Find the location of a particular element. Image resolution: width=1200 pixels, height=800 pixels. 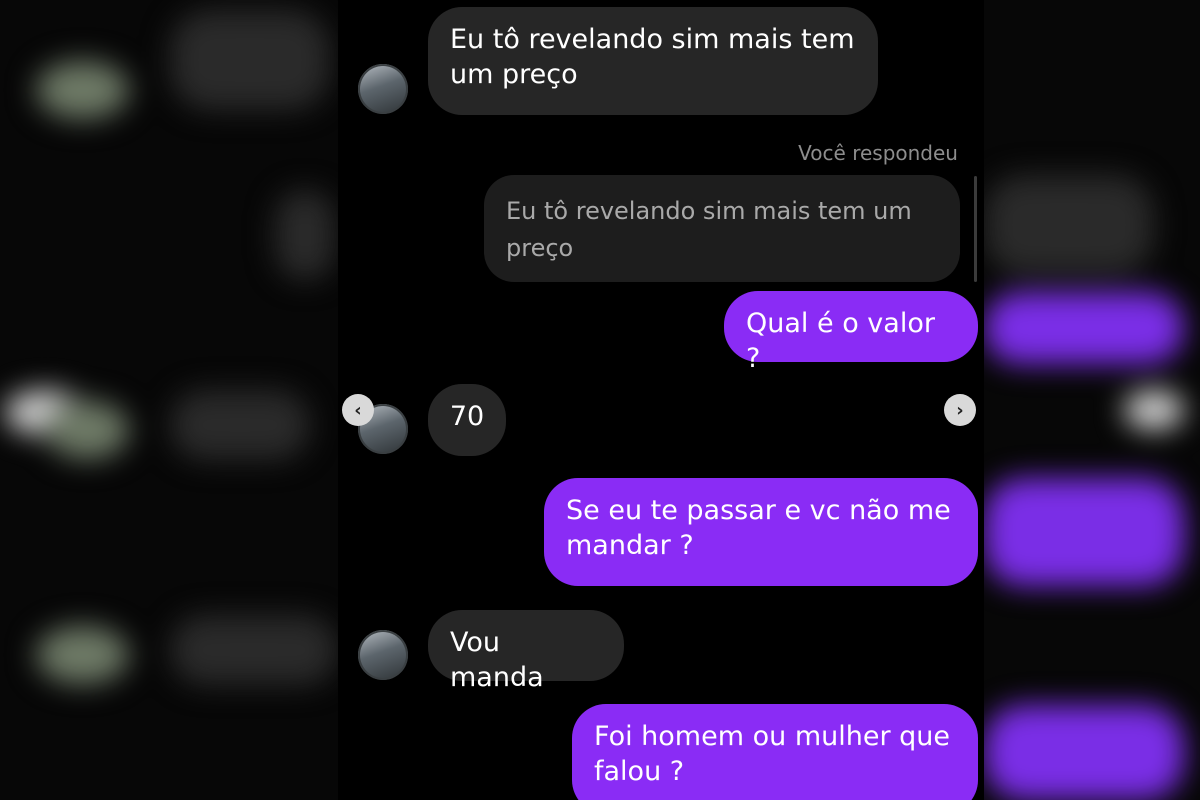

outgoing-message-bubble: Qual é o valor ? is located at coordinates (851, 332).